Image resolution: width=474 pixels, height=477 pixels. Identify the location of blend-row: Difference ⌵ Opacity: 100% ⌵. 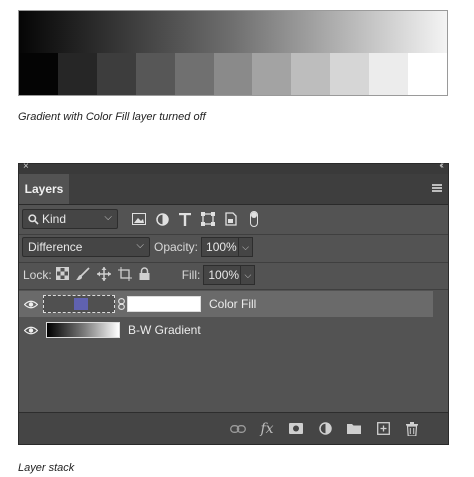
(233, 247).